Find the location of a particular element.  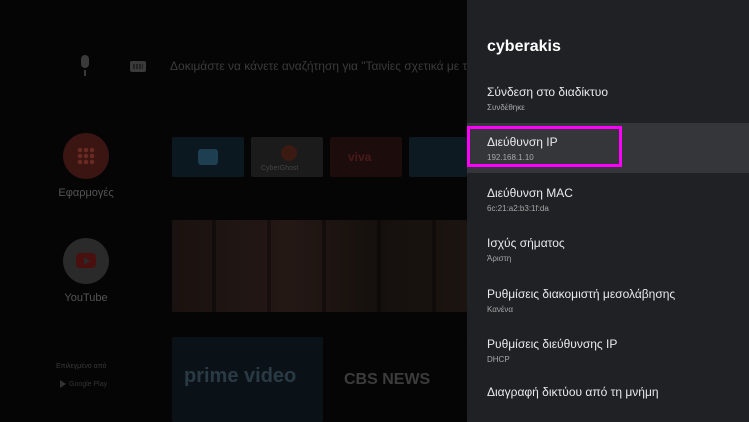

cloud-icon is located at coordinates (208, 157).